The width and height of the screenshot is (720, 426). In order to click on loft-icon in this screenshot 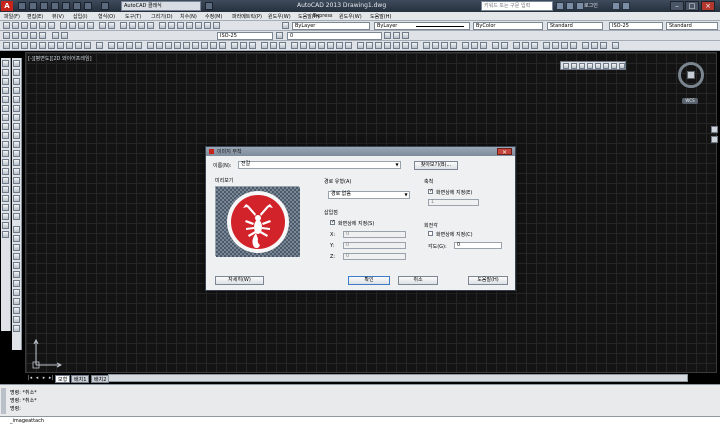, I will do `click(564, 45)`.